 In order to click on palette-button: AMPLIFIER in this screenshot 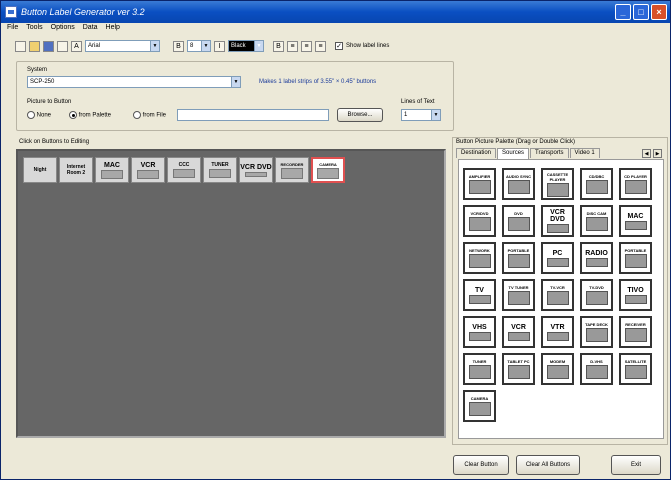, I will do `click(479, 184)`.